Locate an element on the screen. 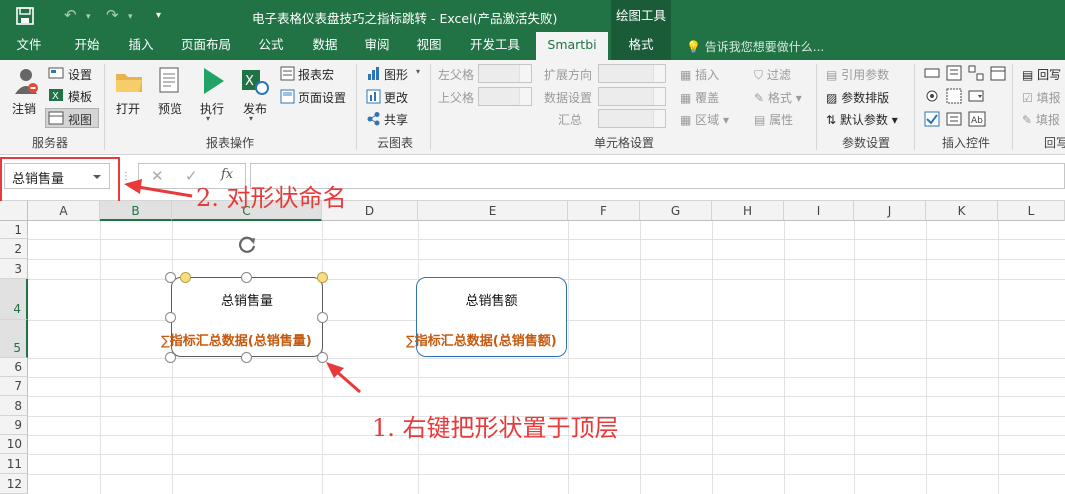 This screenshot has width=1065, height=494. column-header-i: I is located at coordinates (819, 211).